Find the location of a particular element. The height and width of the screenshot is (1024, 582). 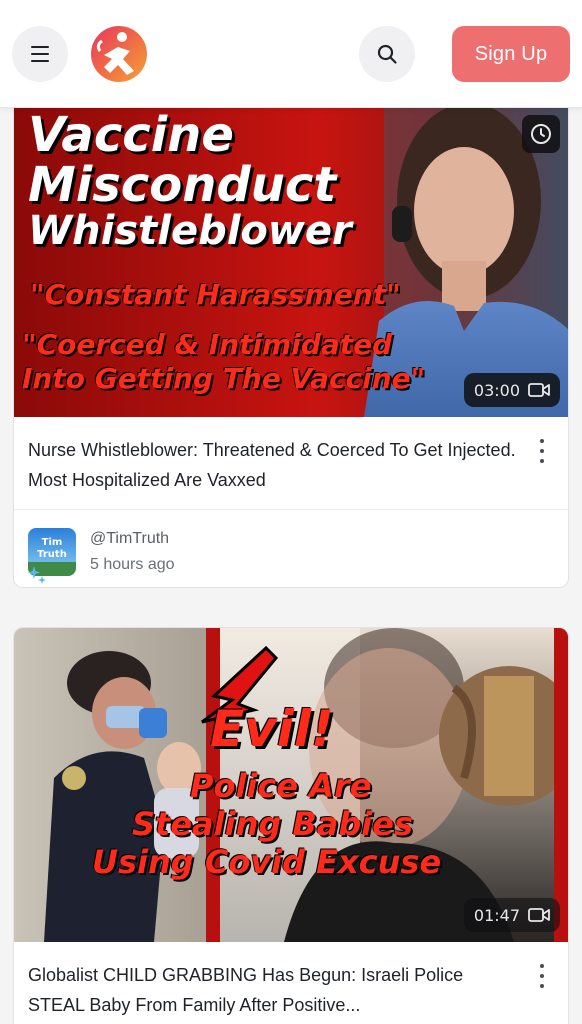

search-button is located at coordinates (387, 54).